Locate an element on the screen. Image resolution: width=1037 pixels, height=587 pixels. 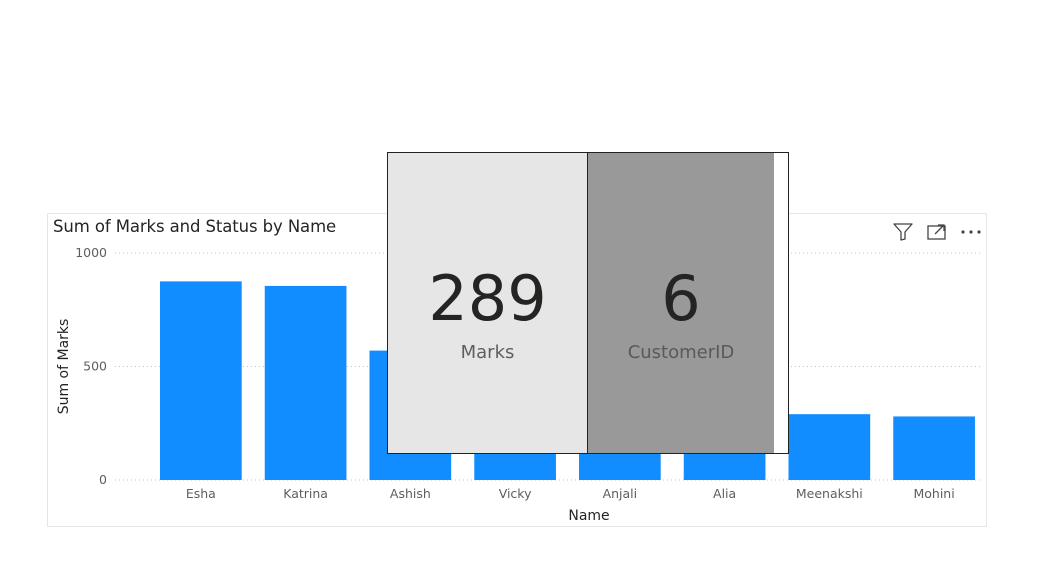
scrollbar is located at coordinates (781, 303).